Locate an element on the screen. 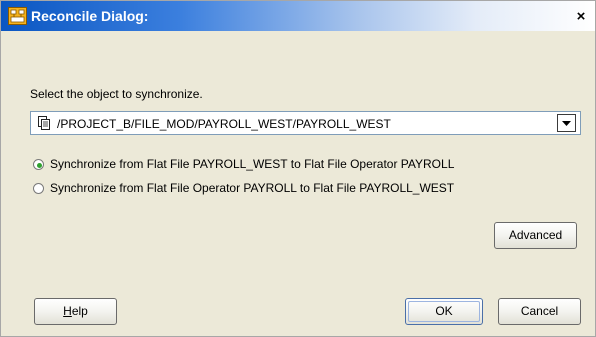 The height and width of the screenshot is (337, 596). help-label: elp is located at coordinates (79, 311).